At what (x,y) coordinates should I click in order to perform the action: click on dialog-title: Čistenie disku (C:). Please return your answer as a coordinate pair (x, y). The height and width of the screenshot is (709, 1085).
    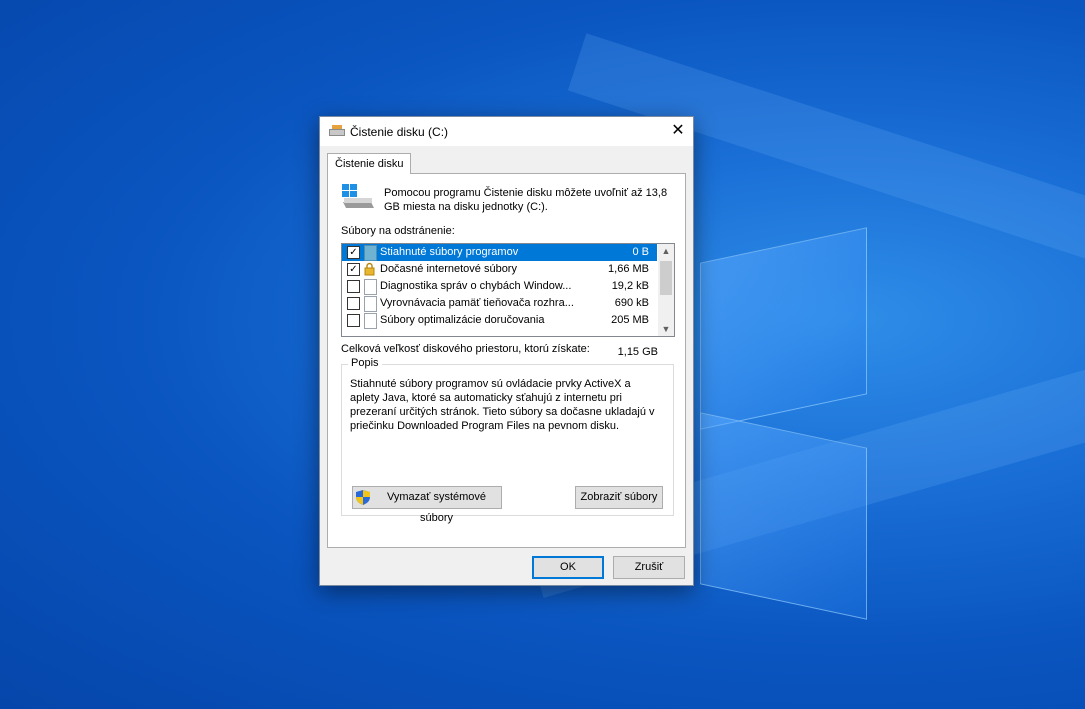
    Looking at the image, I should click on (399, 132).